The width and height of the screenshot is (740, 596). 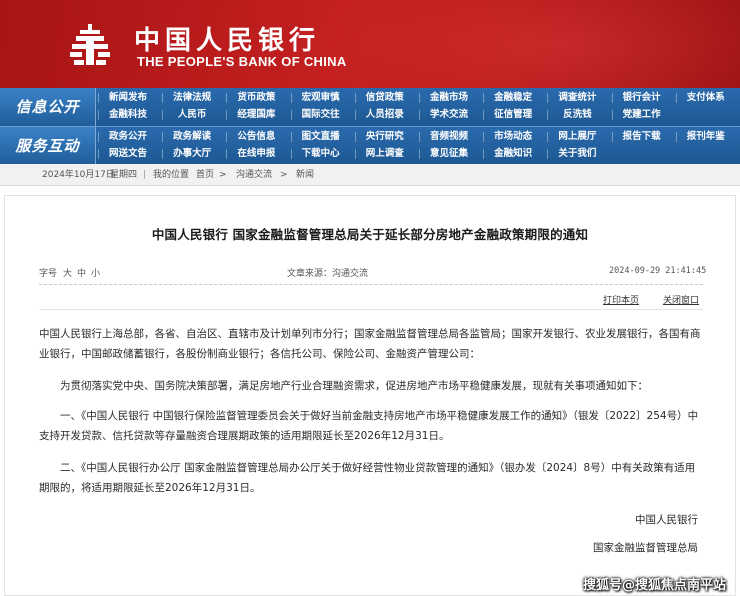 What do you see at coordinates (621, 299) in the screenshot?
I see `print-page-link: 打印本页` at bounding box center [621, 299].